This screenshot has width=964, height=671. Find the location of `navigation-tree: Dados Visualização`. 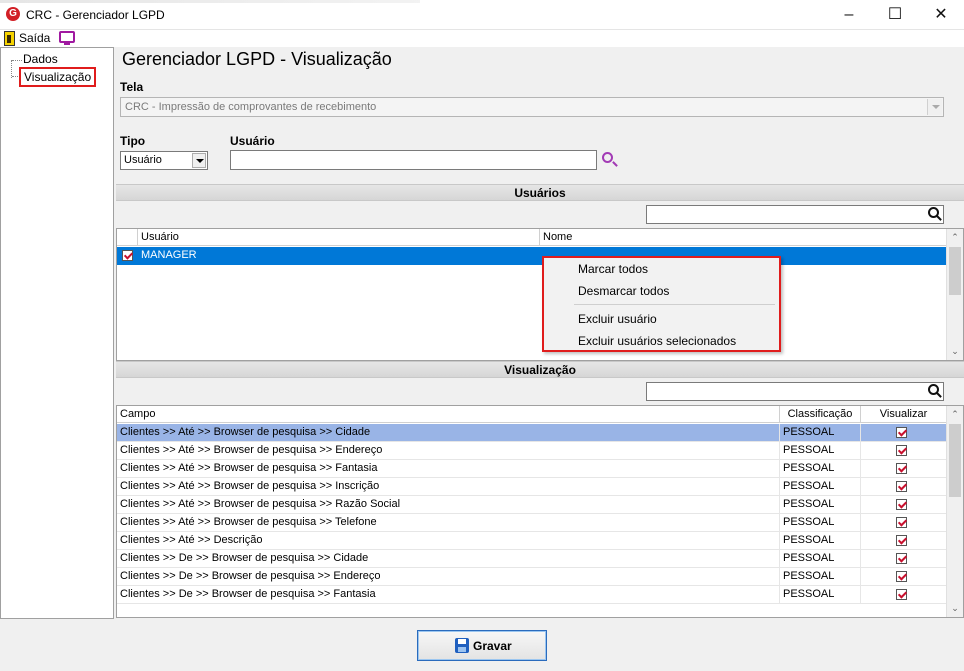

navigation-tree: Dados Visualização is located at coordinates (57, 333).